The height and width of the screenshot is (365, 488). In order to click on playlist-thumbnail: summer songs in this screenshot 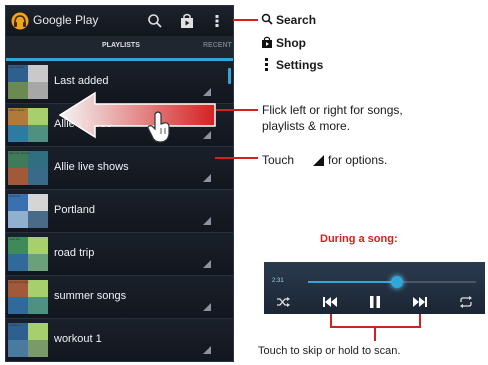, I will do `click(28, 297)`.